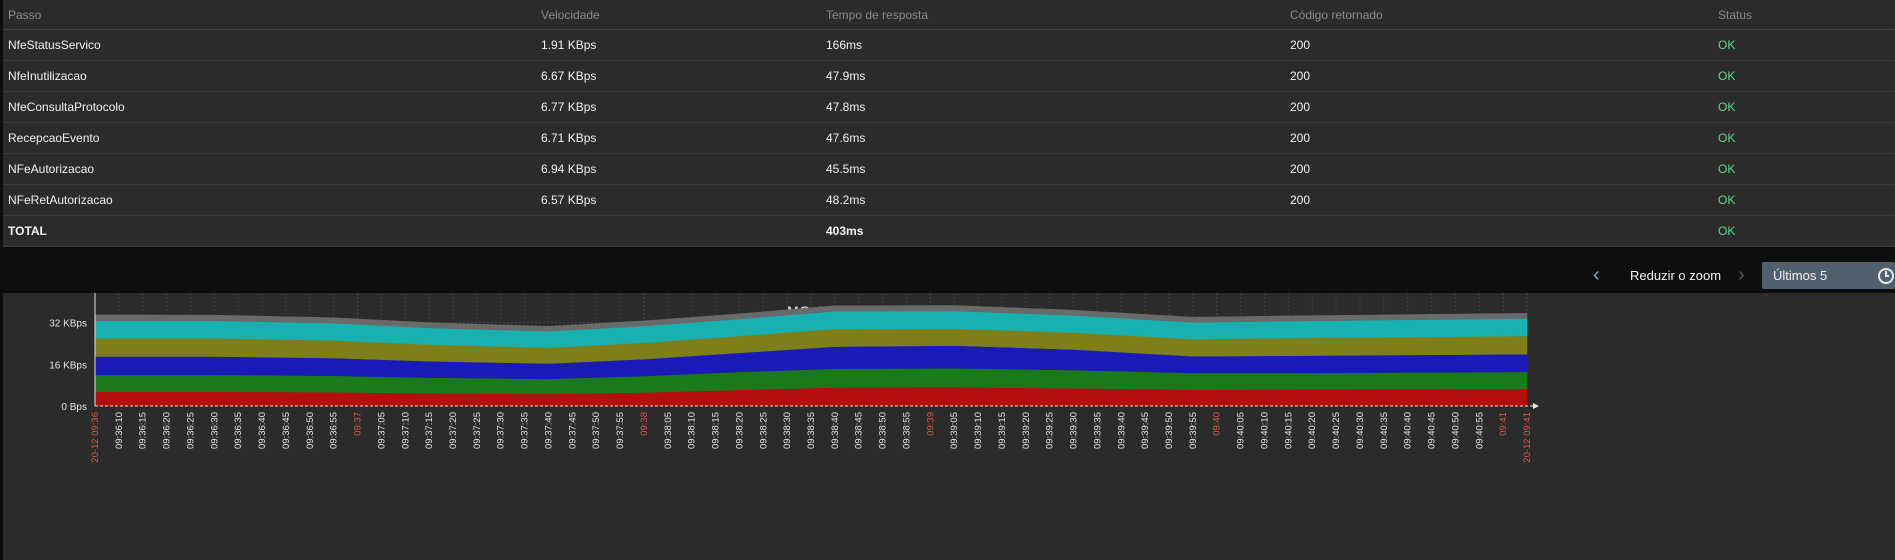  Describe the element at coordinates (1455, 430) in the screenshot. I see `x-tick-label: 09:40:50` at that location.